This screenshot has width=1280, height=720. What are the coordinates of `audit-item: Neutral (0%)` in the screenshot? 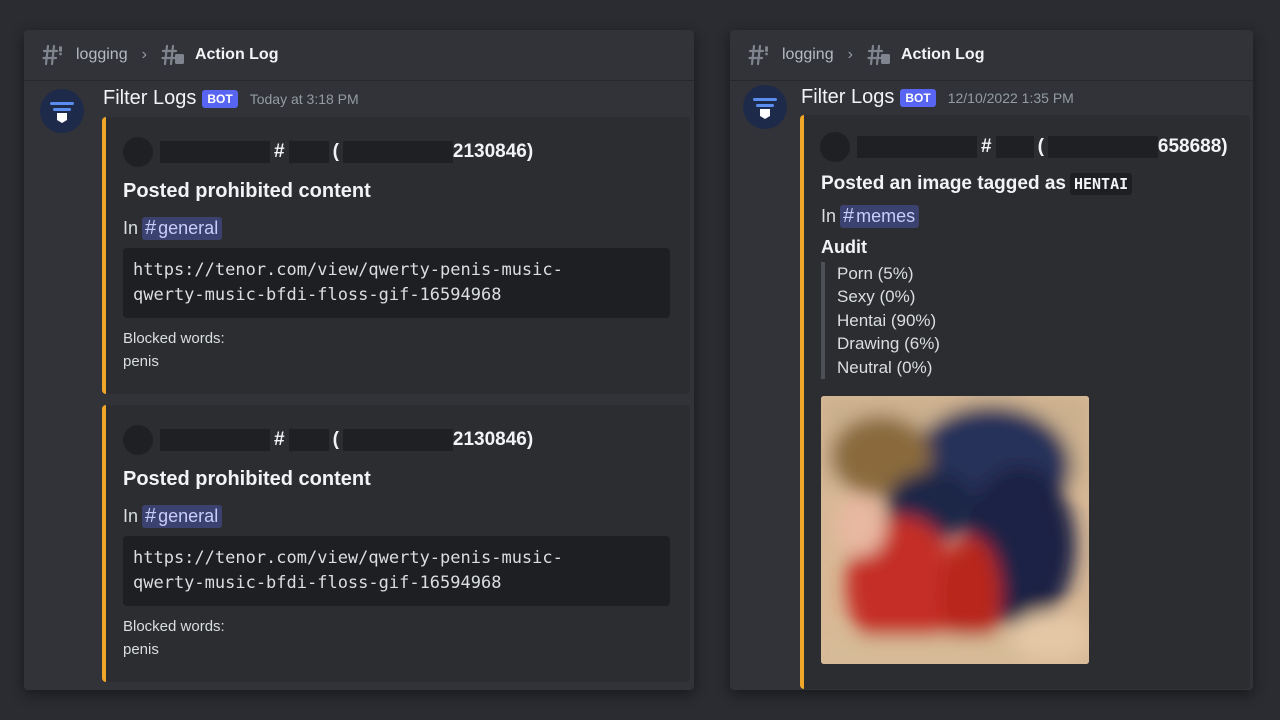 It's located at (885, 367).